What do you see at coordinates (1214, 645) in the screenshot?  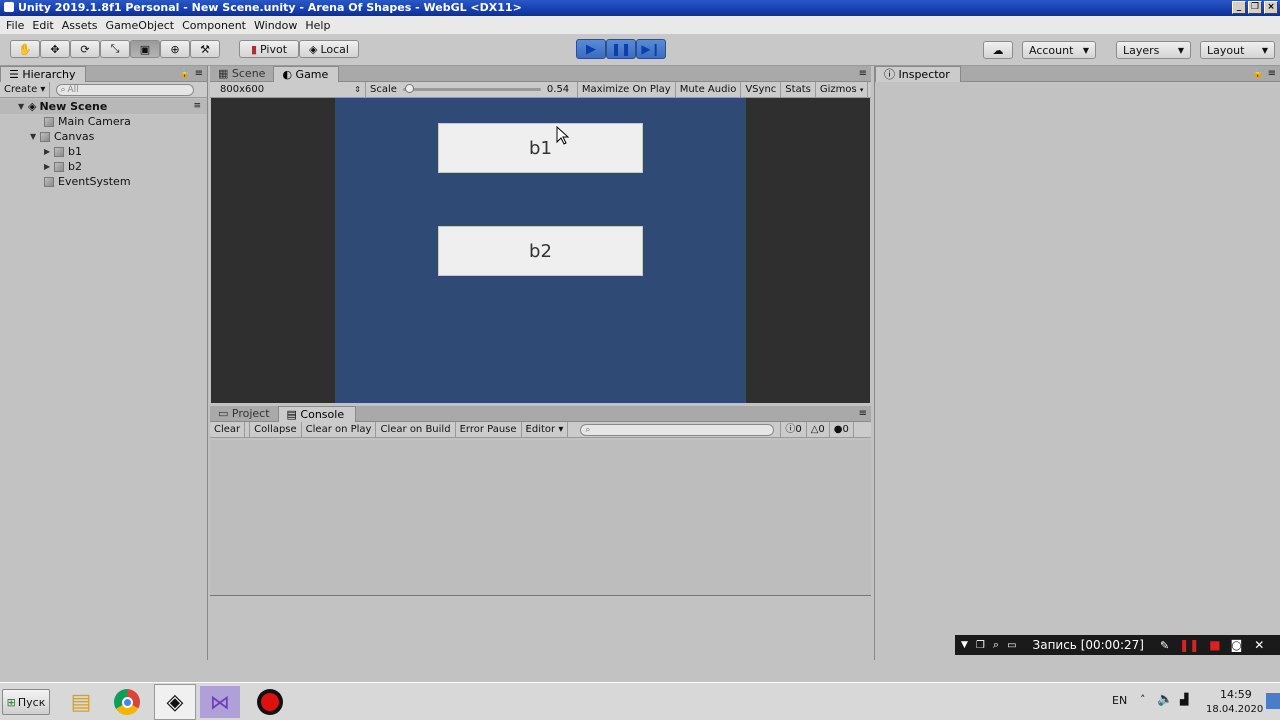 I see `stop-record-icon: ■` at bounding box center [1214, 645].